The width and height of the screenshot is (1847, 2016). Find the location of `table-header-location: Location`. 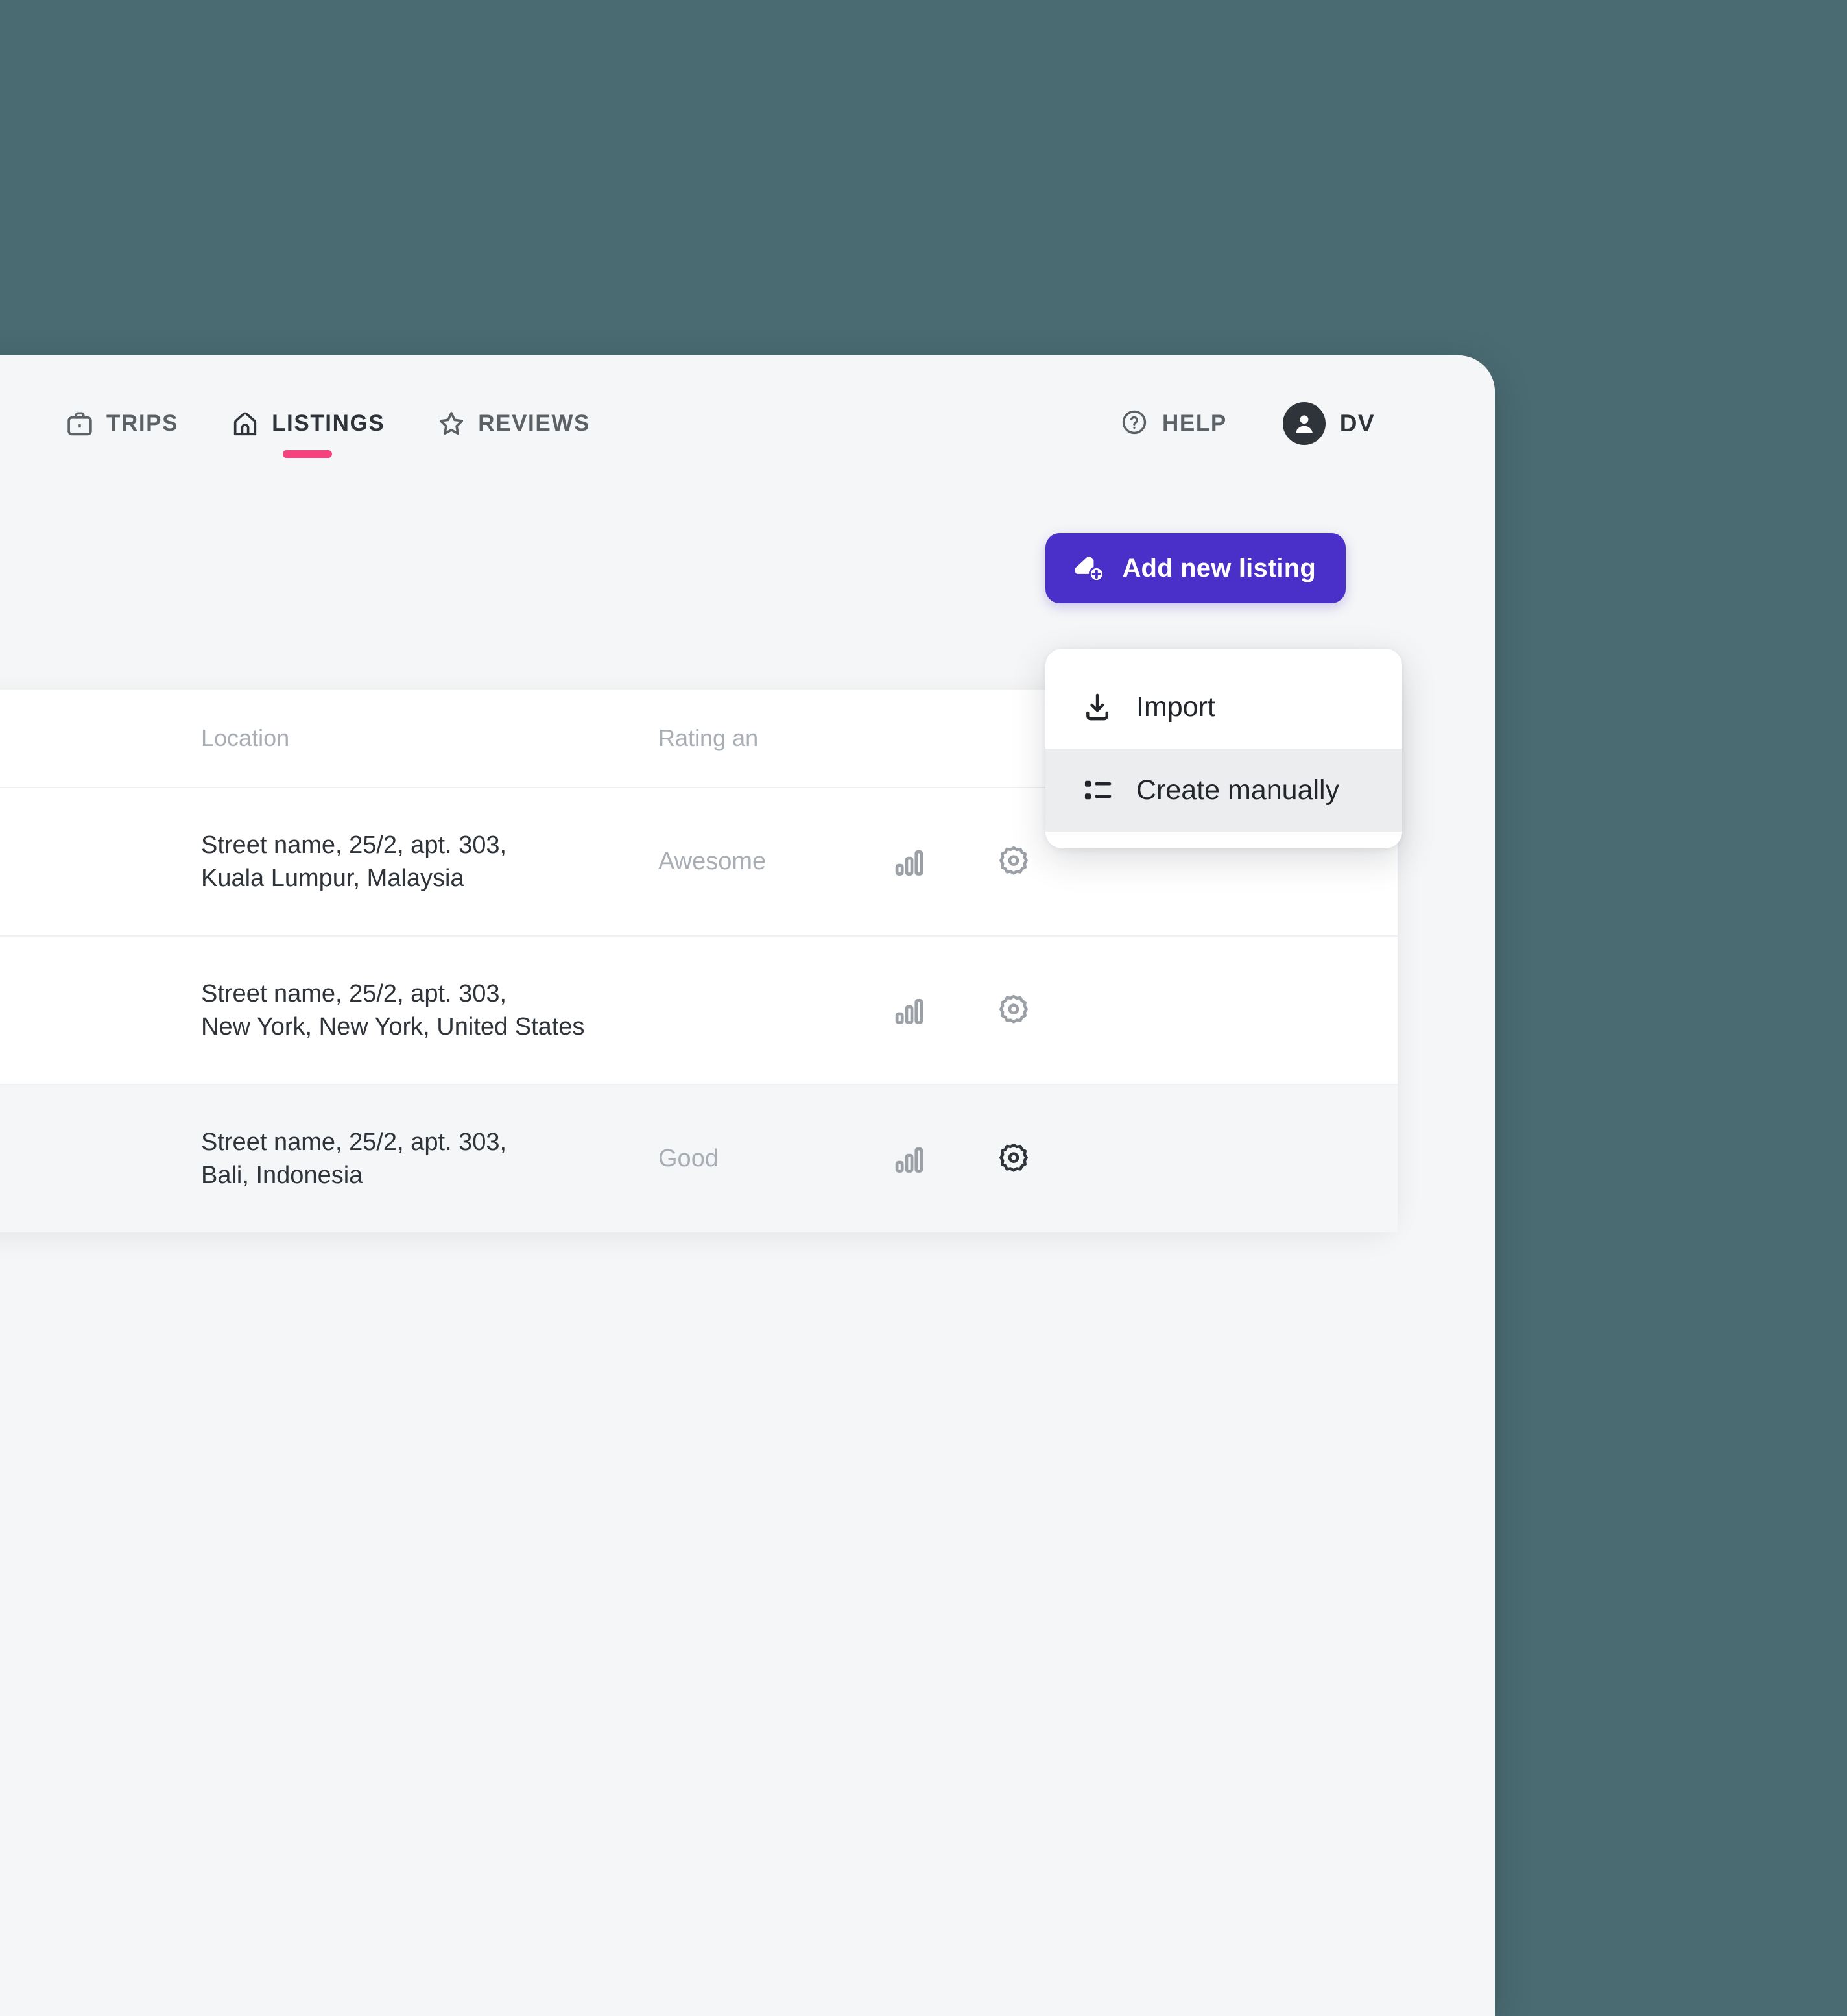

table-header-location: Location is located at coordinates (246, 738).